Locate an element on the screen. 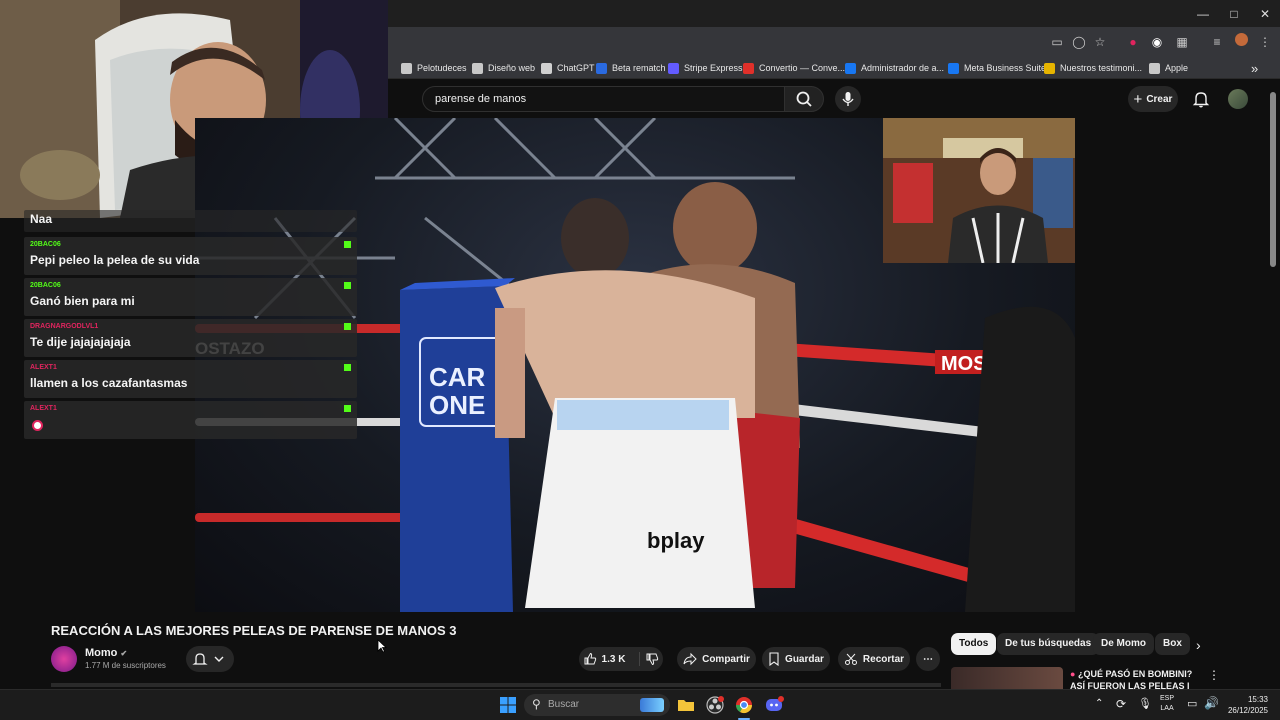 Image resolution: width=1280 pixels, height=720 pixels. extensions-puzzle-icon: ▦ is located at coordinates (1182, 42).